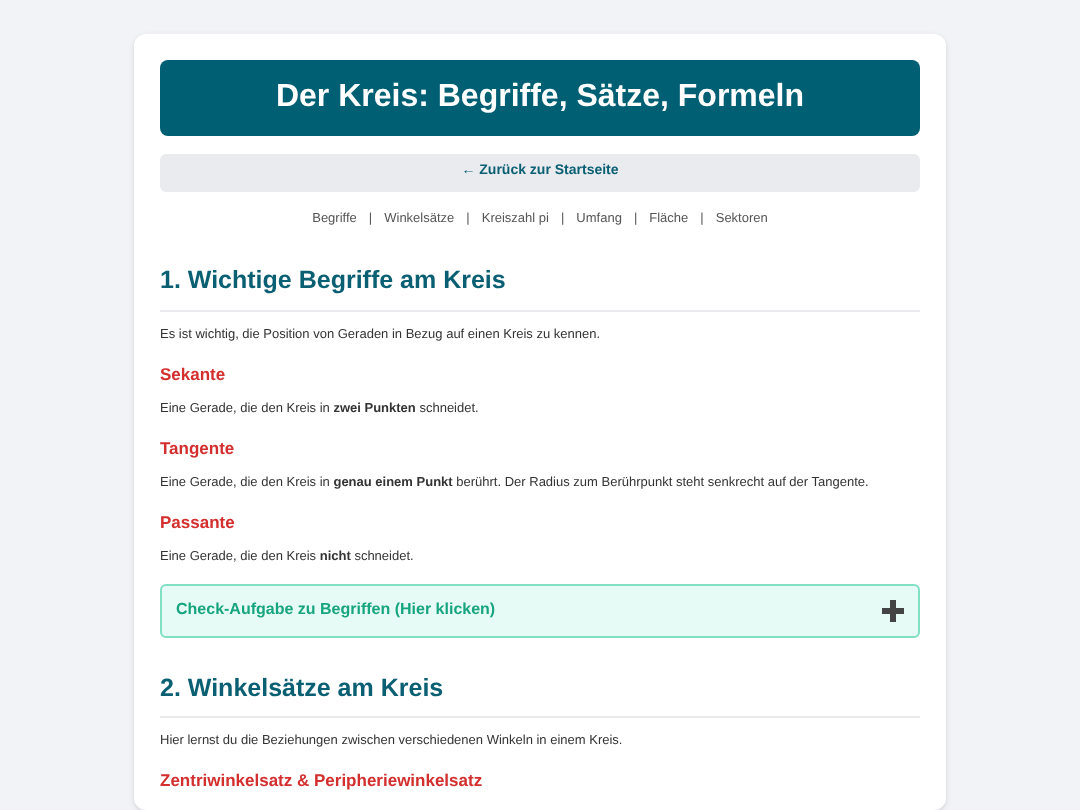  What do you see at coordinates (540, 286) in the screenshot?
I see `section-heading: 1. Wichtige Begriffe am Kreis` at bounding box center [540, 286].